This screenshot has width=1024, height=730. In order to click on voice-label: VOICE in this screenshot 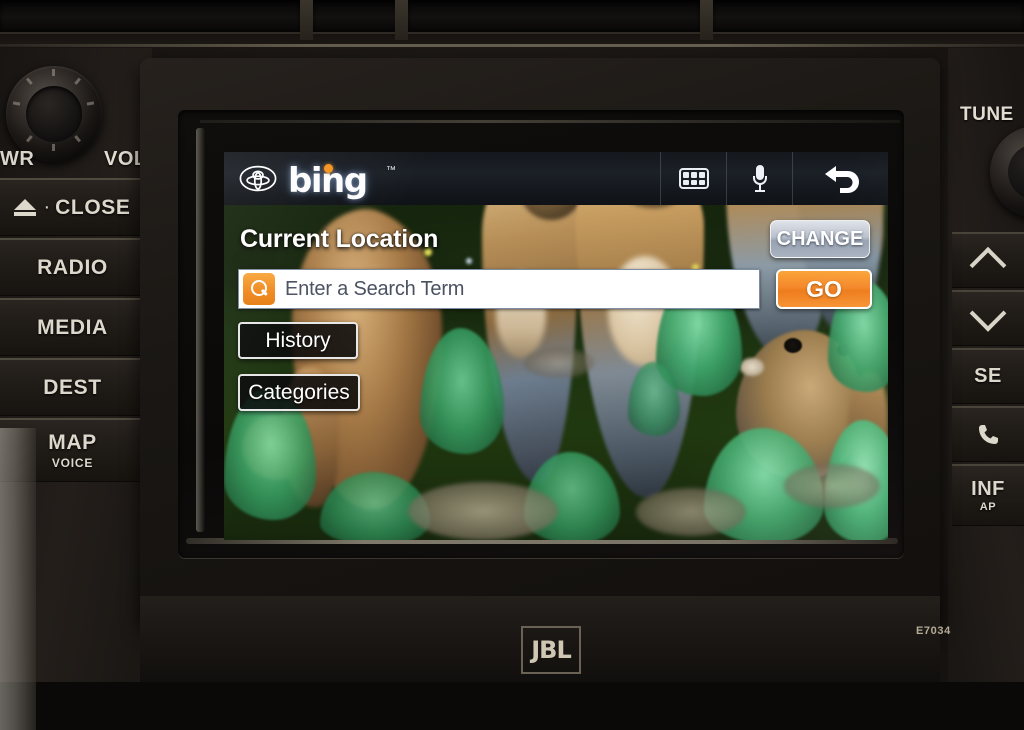, I will do `click(72, 463)`.